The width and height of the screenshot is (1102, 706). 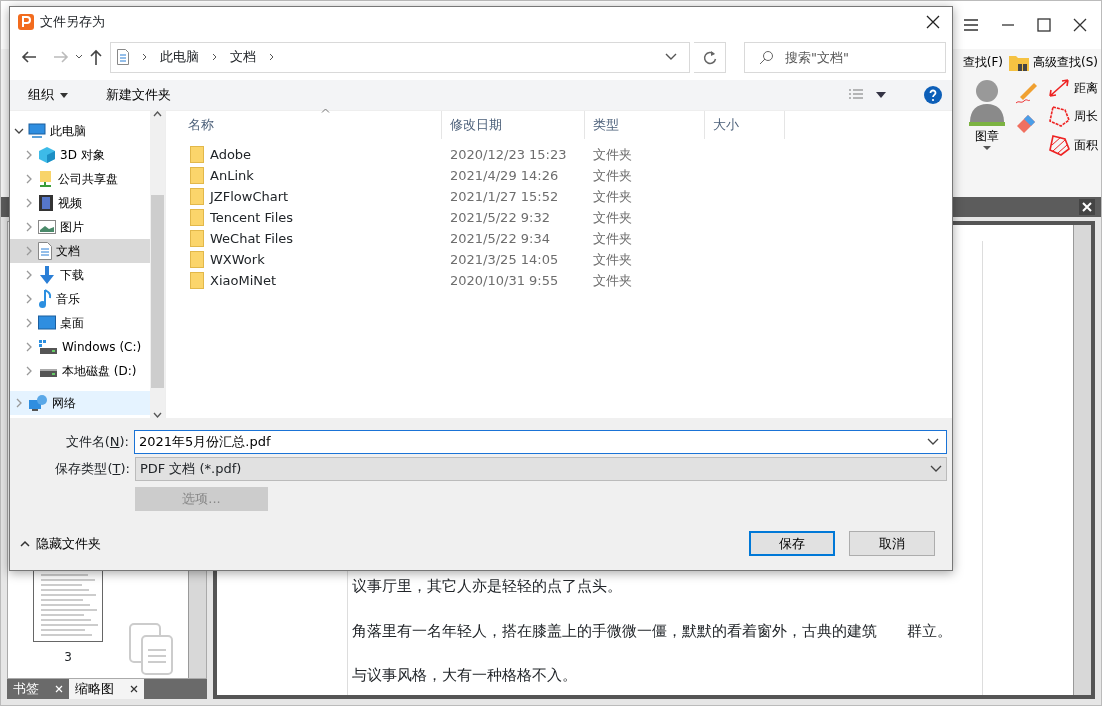 What do you see at coordinates (80, 203) in the screenshot?
I see `tree-item: 视频` at bounding box center [80, 203].